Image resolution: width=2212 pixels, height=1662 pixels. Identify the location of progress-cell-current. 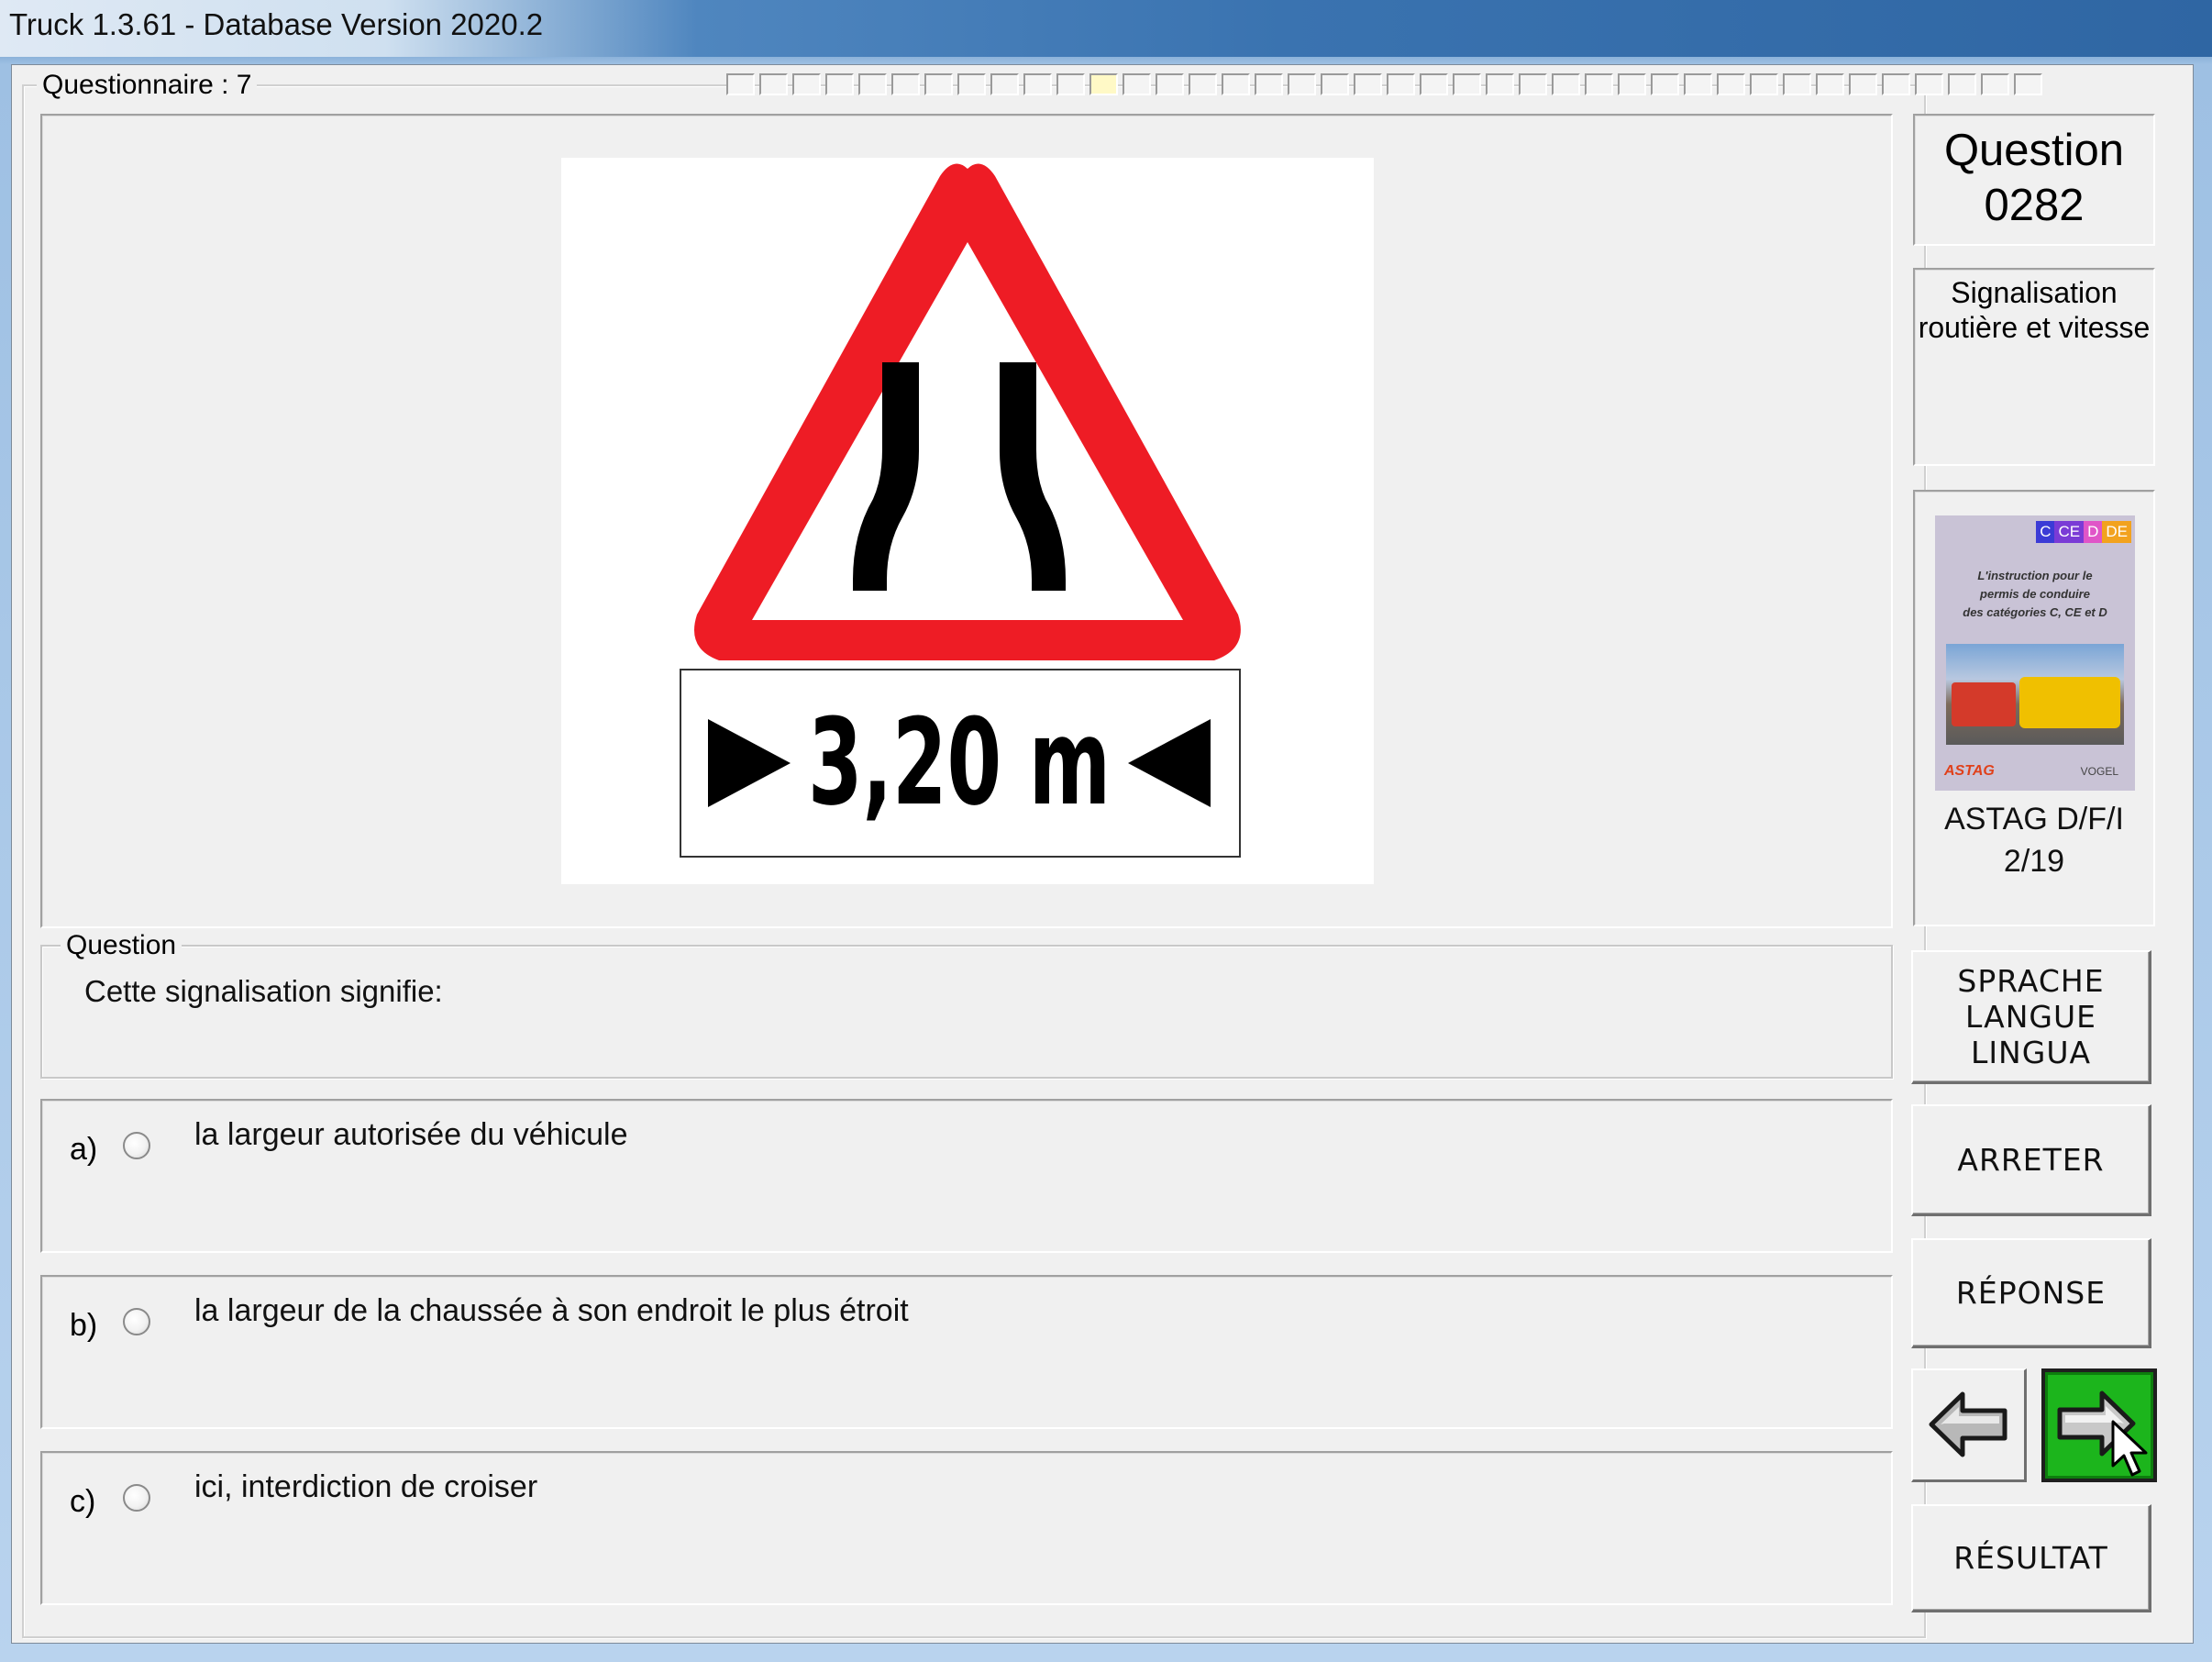
(1104, 84).